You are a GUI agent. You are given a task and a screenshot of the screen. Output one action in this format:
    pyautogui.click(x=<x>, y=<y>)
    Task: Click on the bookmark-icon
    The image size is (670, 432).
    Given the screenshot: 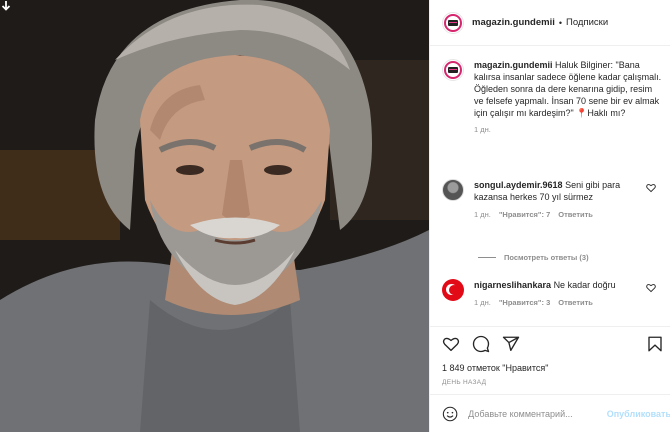 What is the action you would take?
    pyautogui.click(x=655, y=344)
    